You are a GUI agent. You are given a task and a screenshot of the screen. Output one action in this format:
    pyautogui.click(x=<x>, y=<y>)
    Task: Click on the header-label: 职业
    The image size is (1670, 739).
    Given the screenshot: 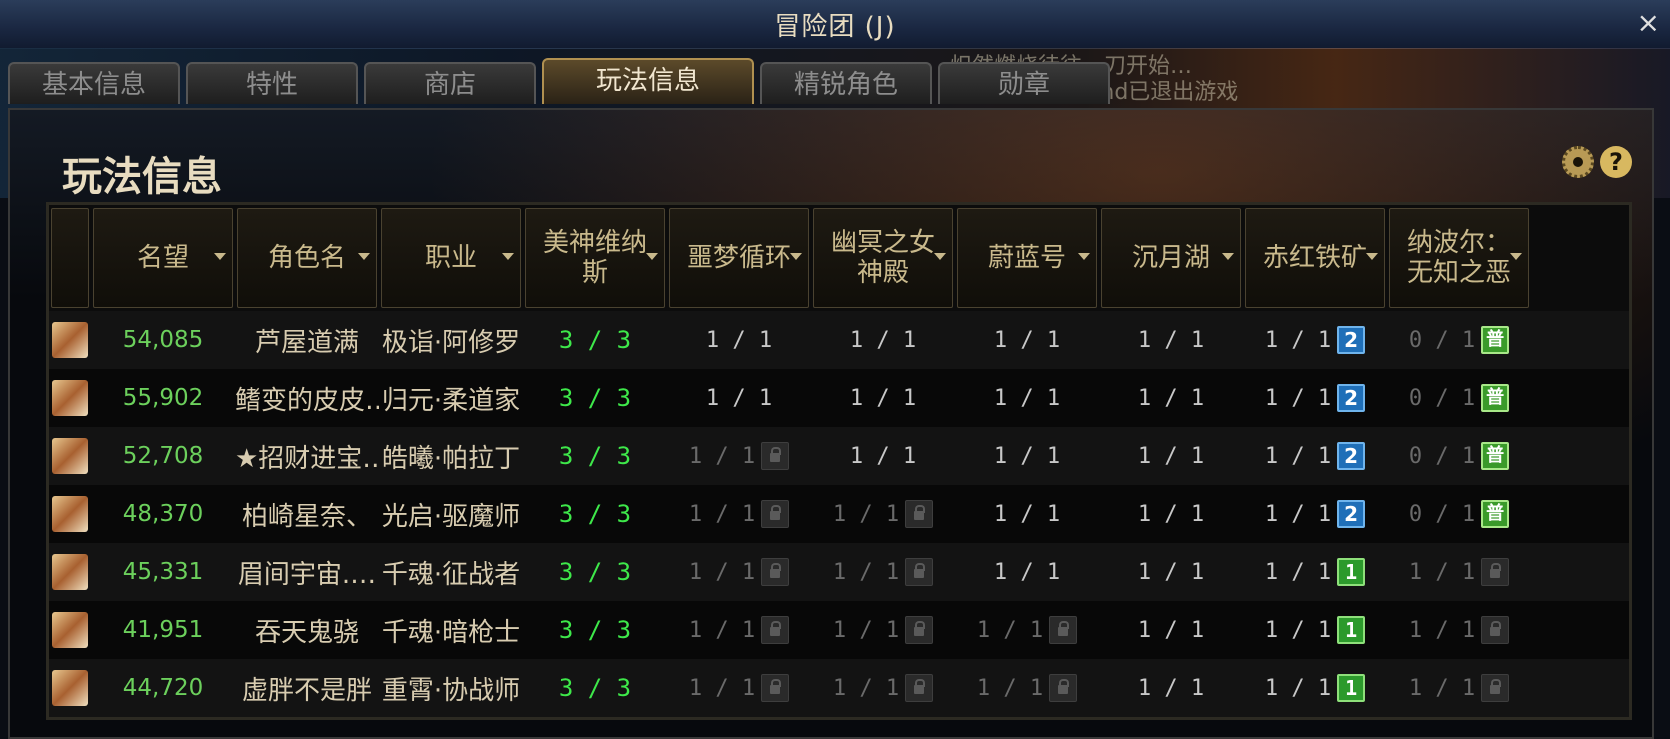 What is the action you would take?
    pyautogui.click(x=450, y=258)
    